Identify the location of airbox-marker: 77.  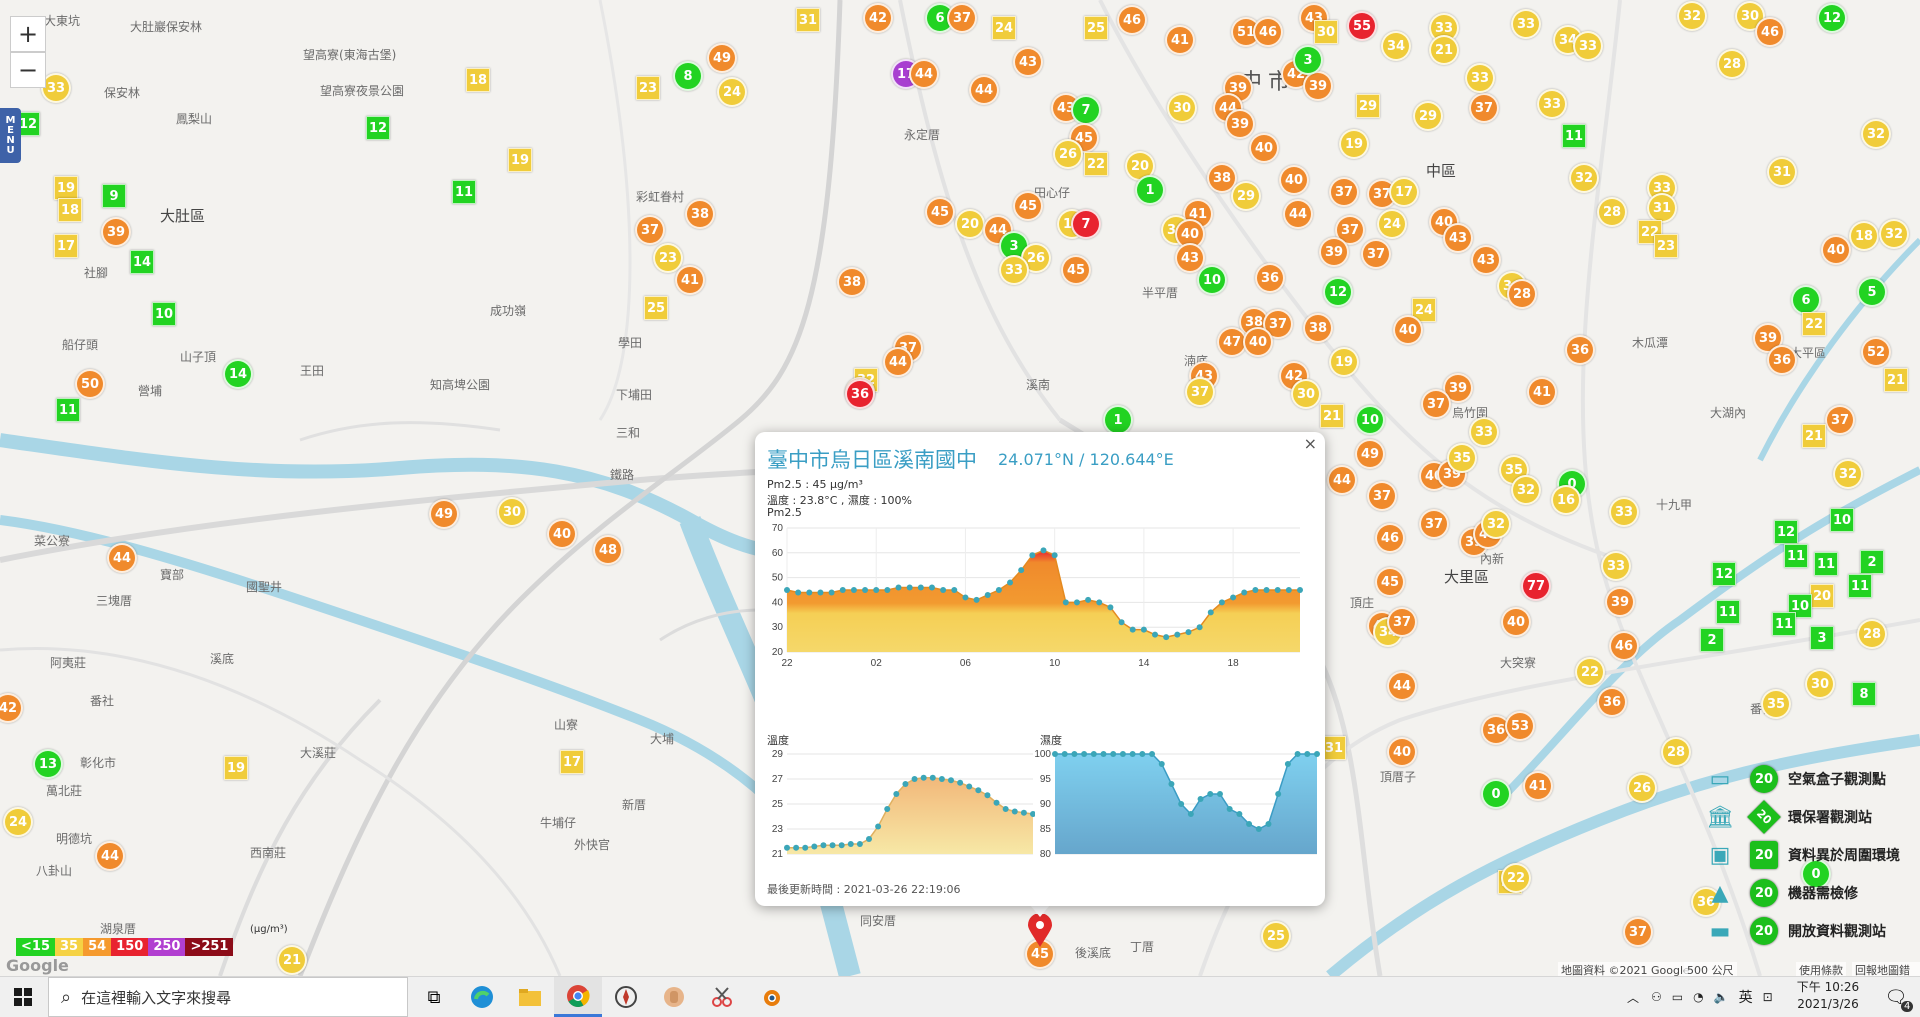
(1536, 586).